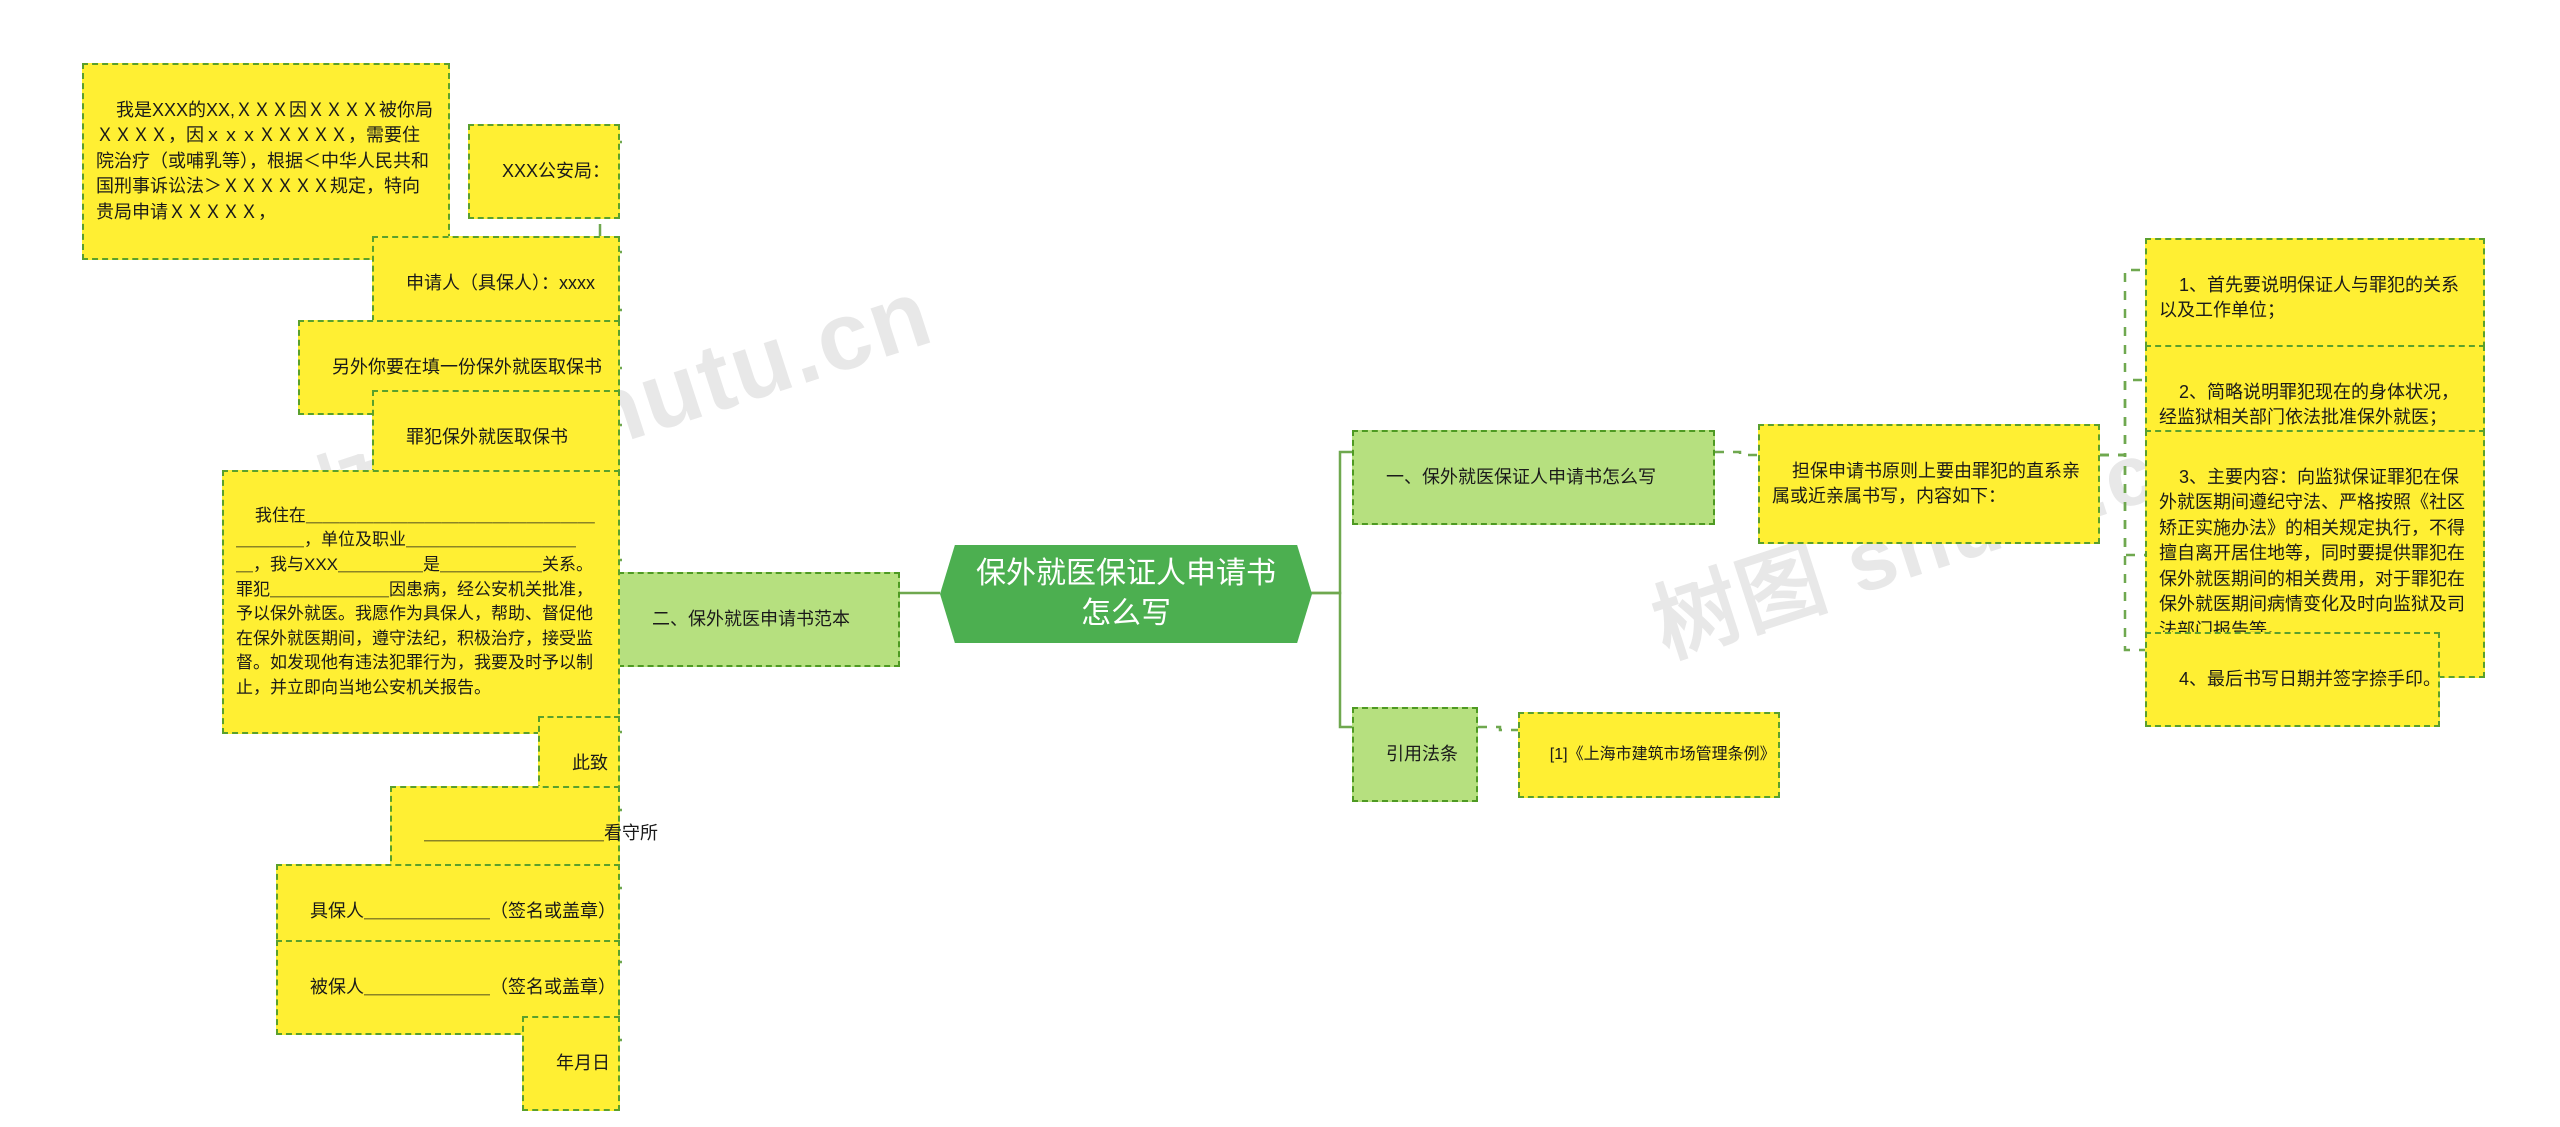  What do you see at coordinates (463, 986) in the screenshot?
I see `sample-insured-signature-label: 被保人＿＿＿＿＿＿＿（签名或盖章）` at bounding box center [463, 986].